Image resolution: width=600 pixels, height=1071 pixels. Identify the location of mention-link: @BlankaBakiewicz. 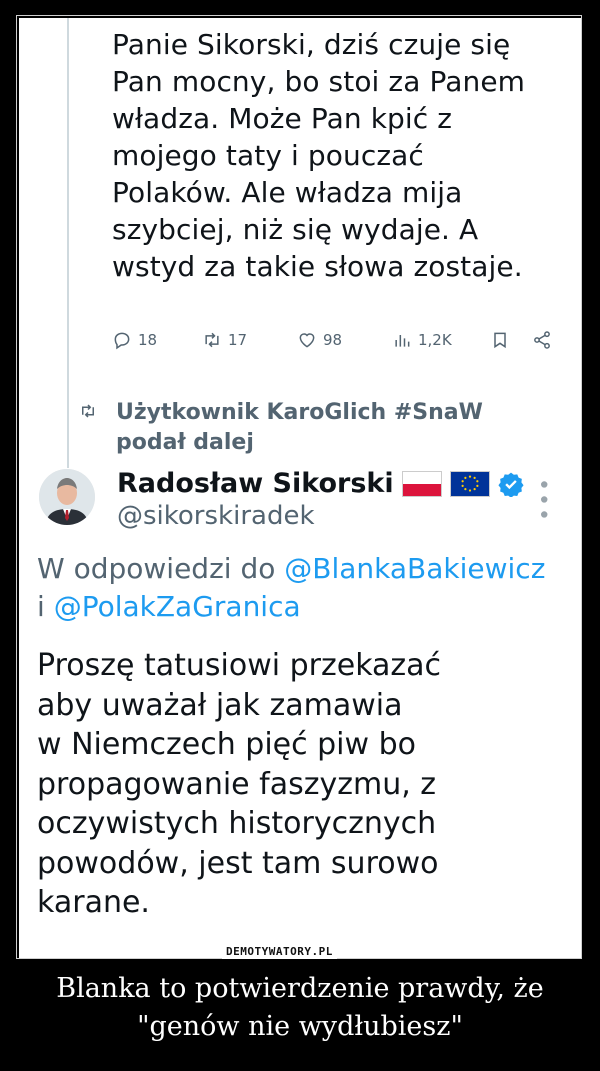
(414, 568).